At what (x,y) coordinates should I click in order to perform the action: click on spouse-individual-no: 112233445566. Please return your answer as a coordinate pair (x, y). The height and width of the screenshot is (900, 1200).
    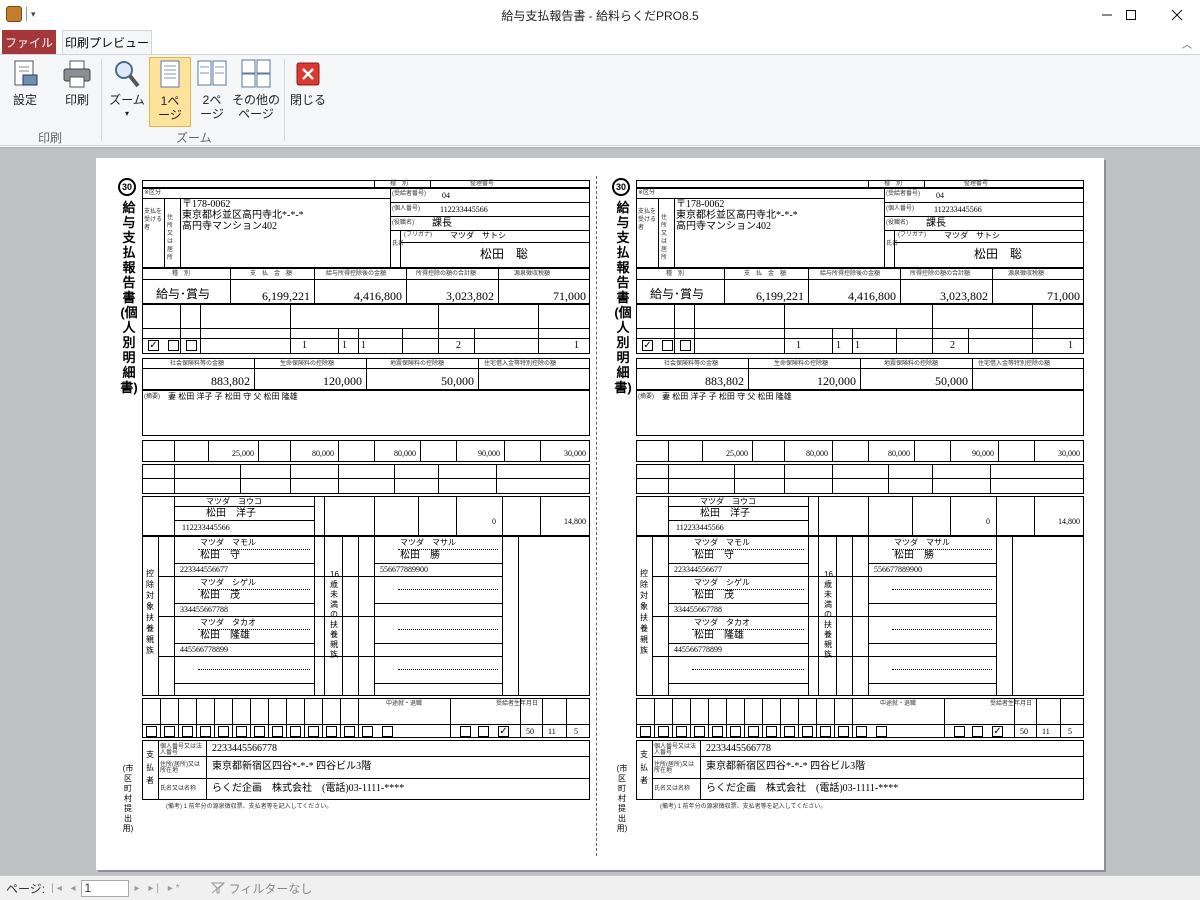
    Looking at the image, I should click on (206, 527).